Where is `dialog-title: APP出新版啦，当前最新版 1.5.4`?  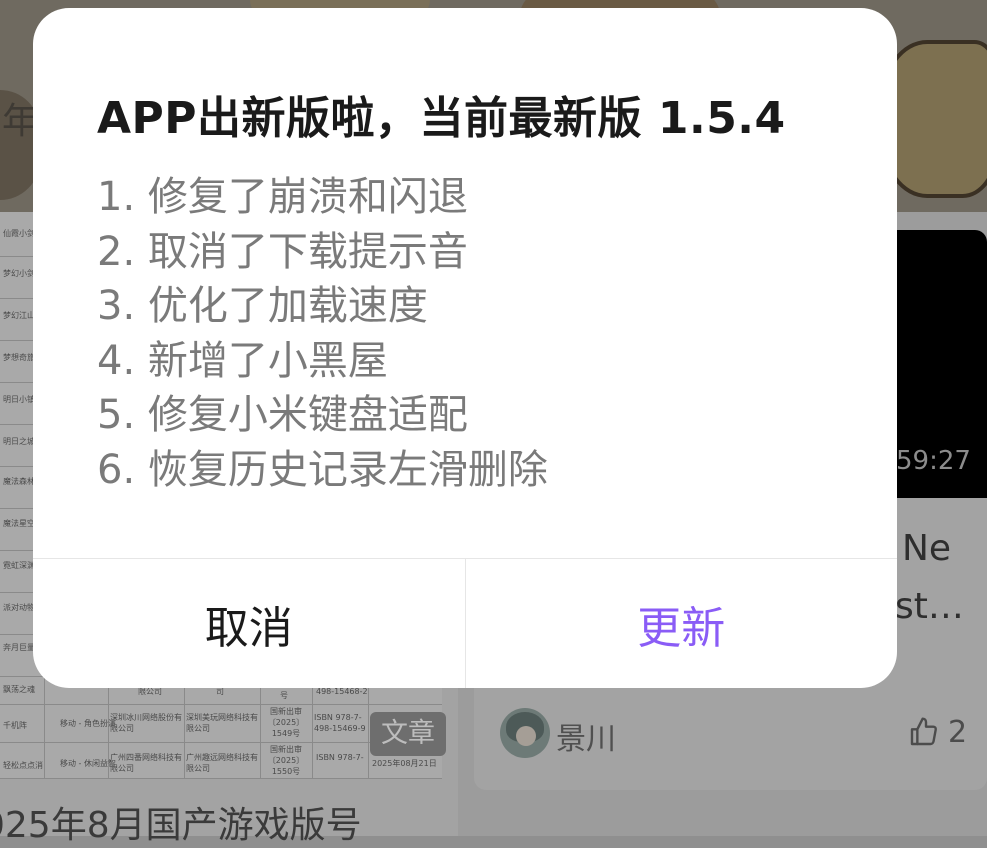
dialog-title: APP出新版啦，当前最新版 1.5.4 is located at coordinates (441, 118).